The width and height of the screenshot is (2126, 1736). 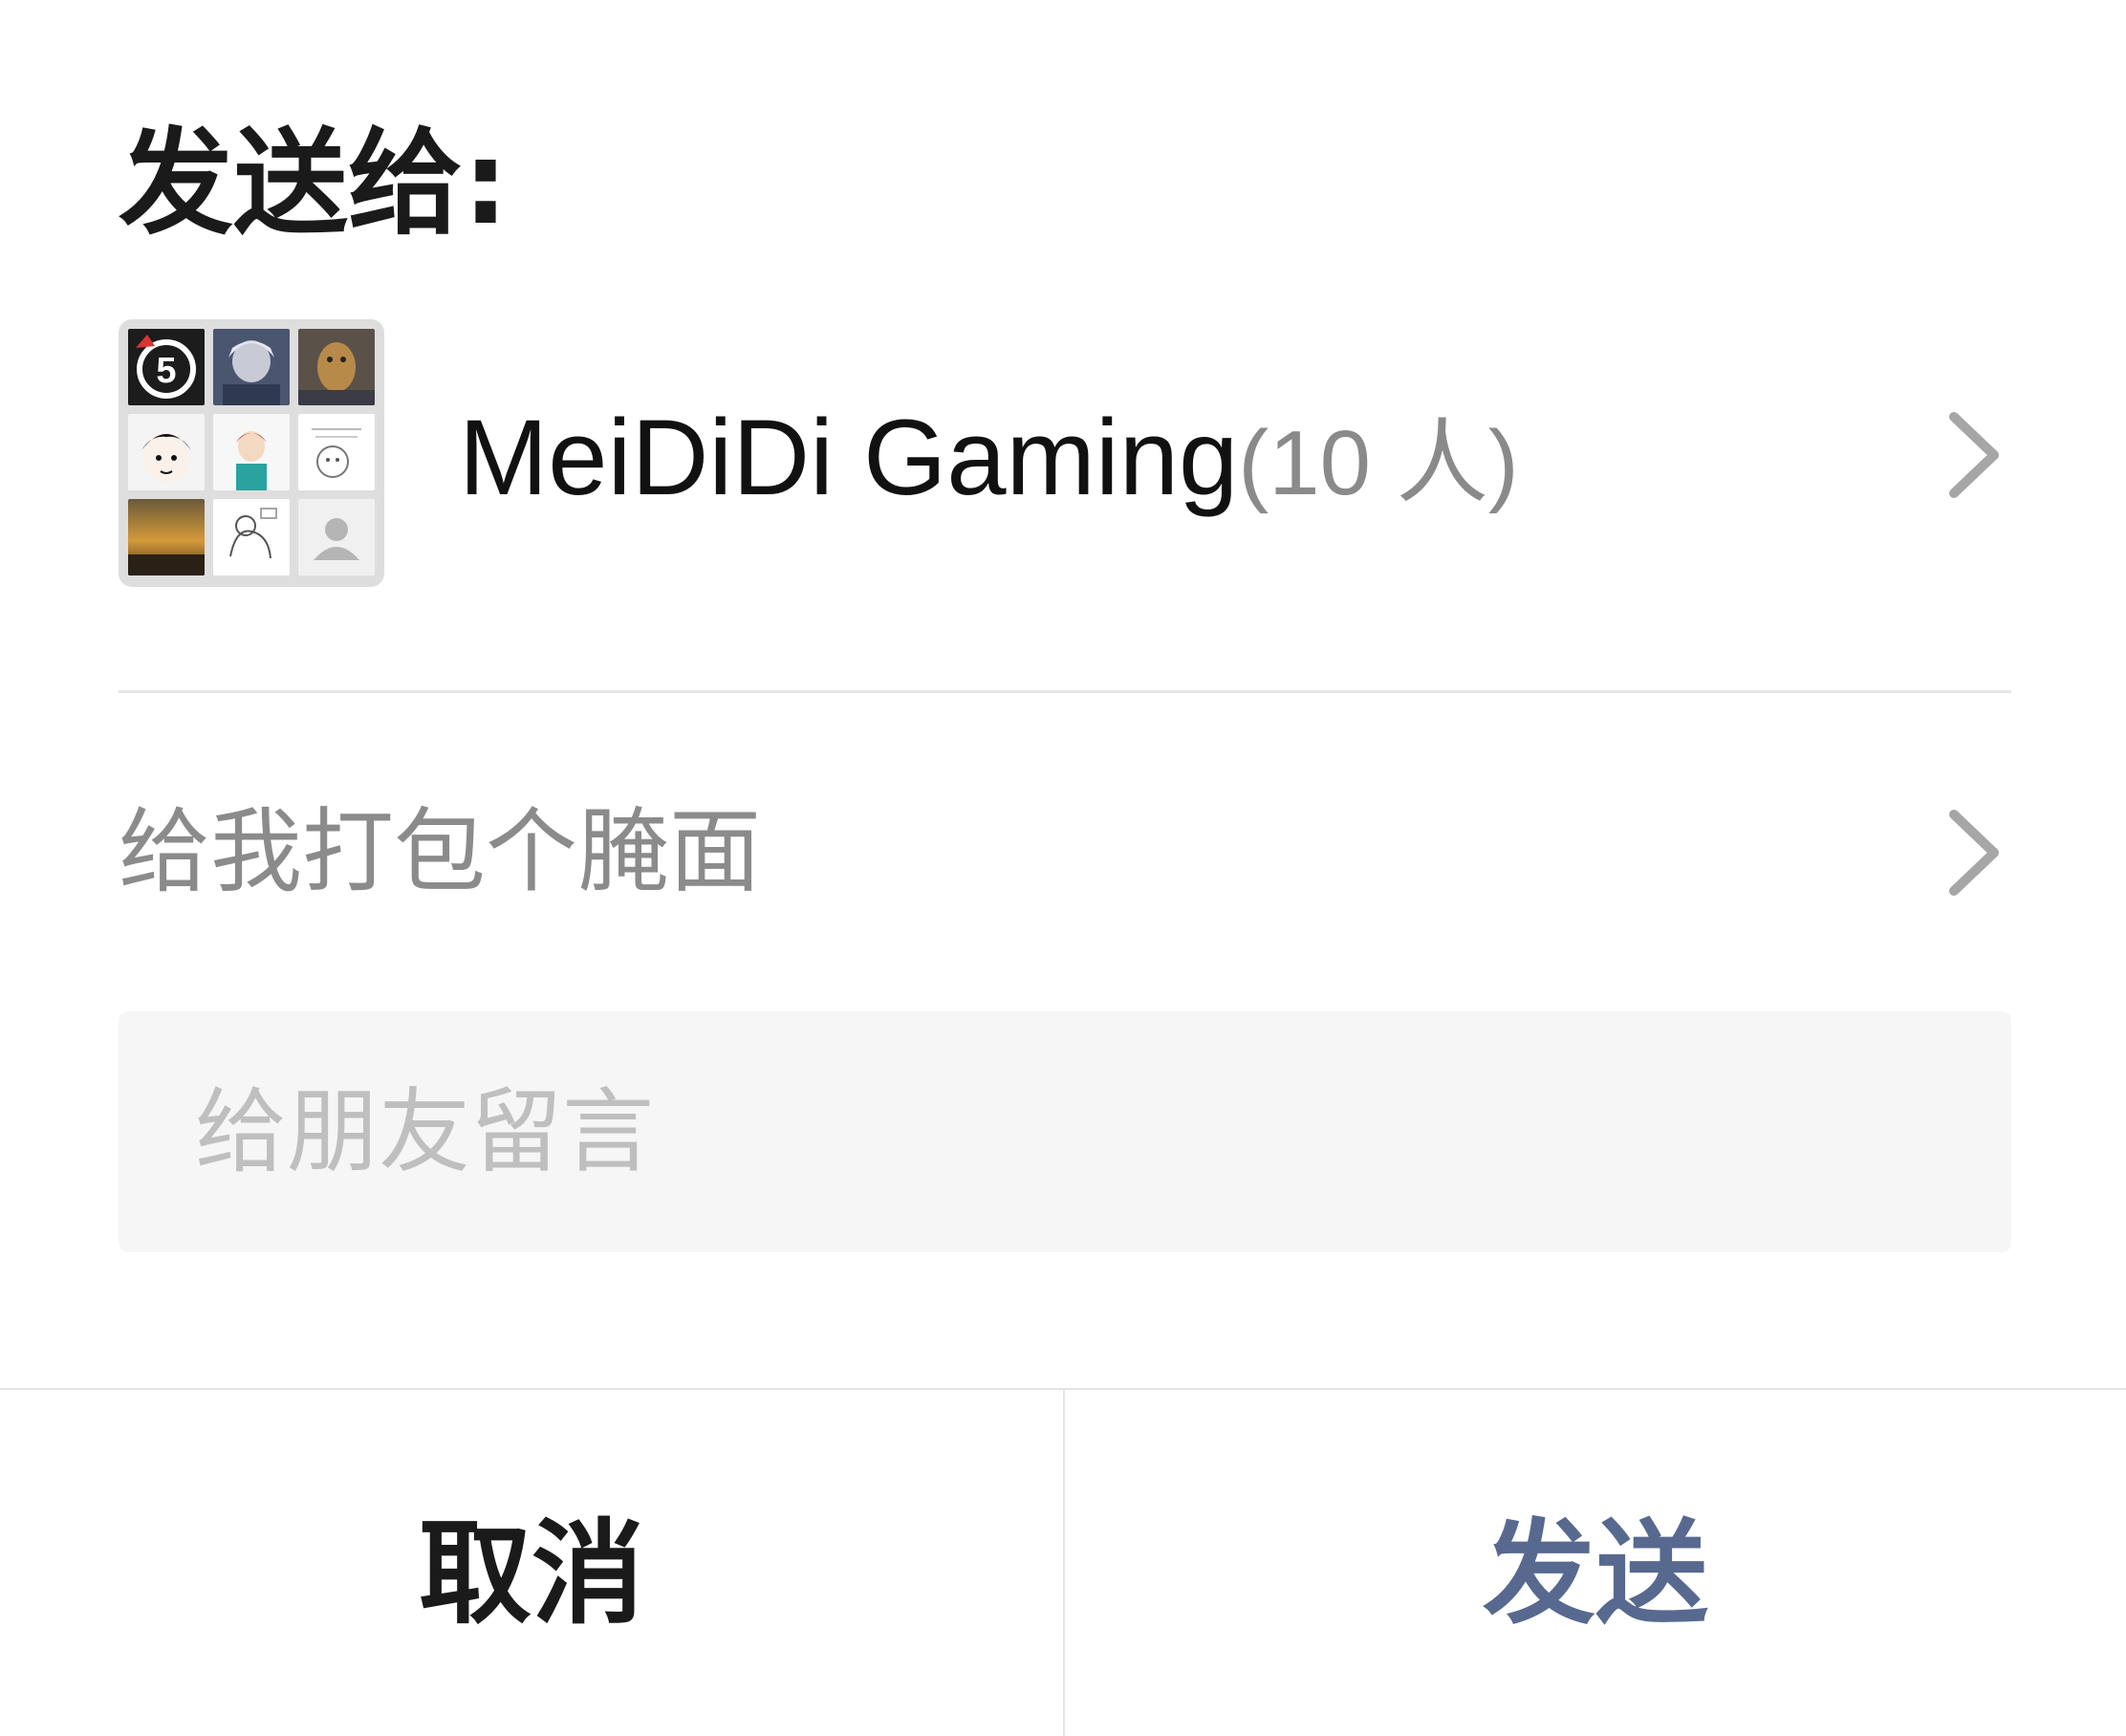 What do you see at coordinates (337, 537) in the screenshot?
I see `default-avatar-icon` at bounding box center [337, 537].